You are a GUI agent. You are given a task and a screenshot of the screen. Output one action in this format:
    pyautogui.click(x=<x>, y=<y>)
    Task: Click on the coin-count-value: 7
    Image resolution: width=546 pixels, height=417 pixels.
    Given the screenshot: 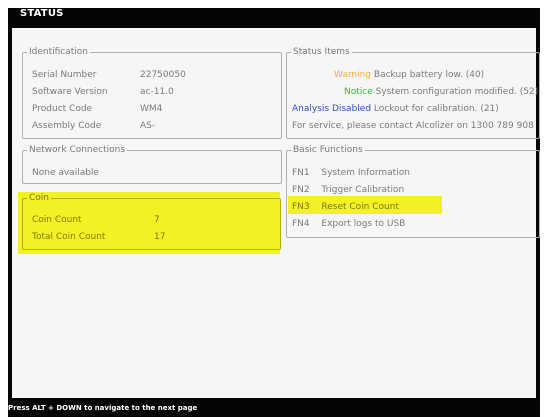 What is the action you would take?
    pyautogui.click(x=157, y=220)
    